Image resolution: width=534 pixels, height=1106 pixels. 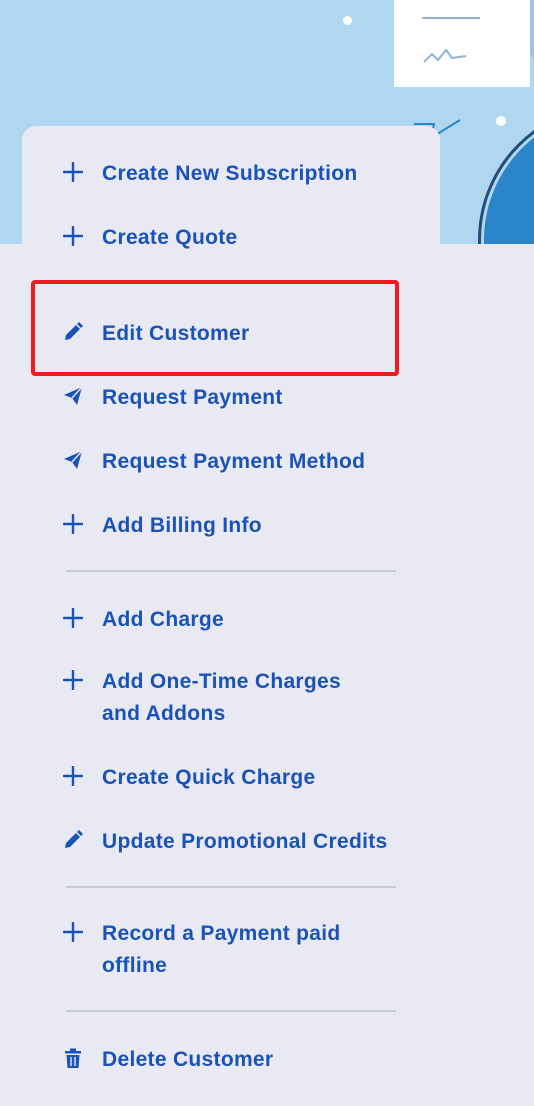 What do you see at coordinates (451, 40) in the screenshot?
I see `signature-sketch` at bounding box center [451, 40].